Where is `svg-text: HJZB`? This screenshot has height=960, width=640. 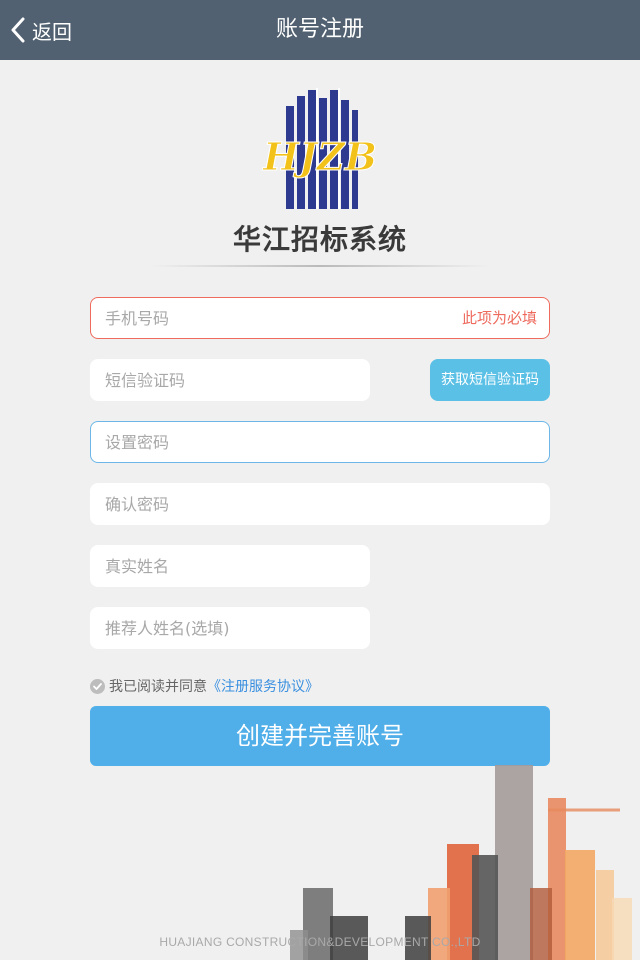
svg-text: HJZB is located at coordinates (319, 156).